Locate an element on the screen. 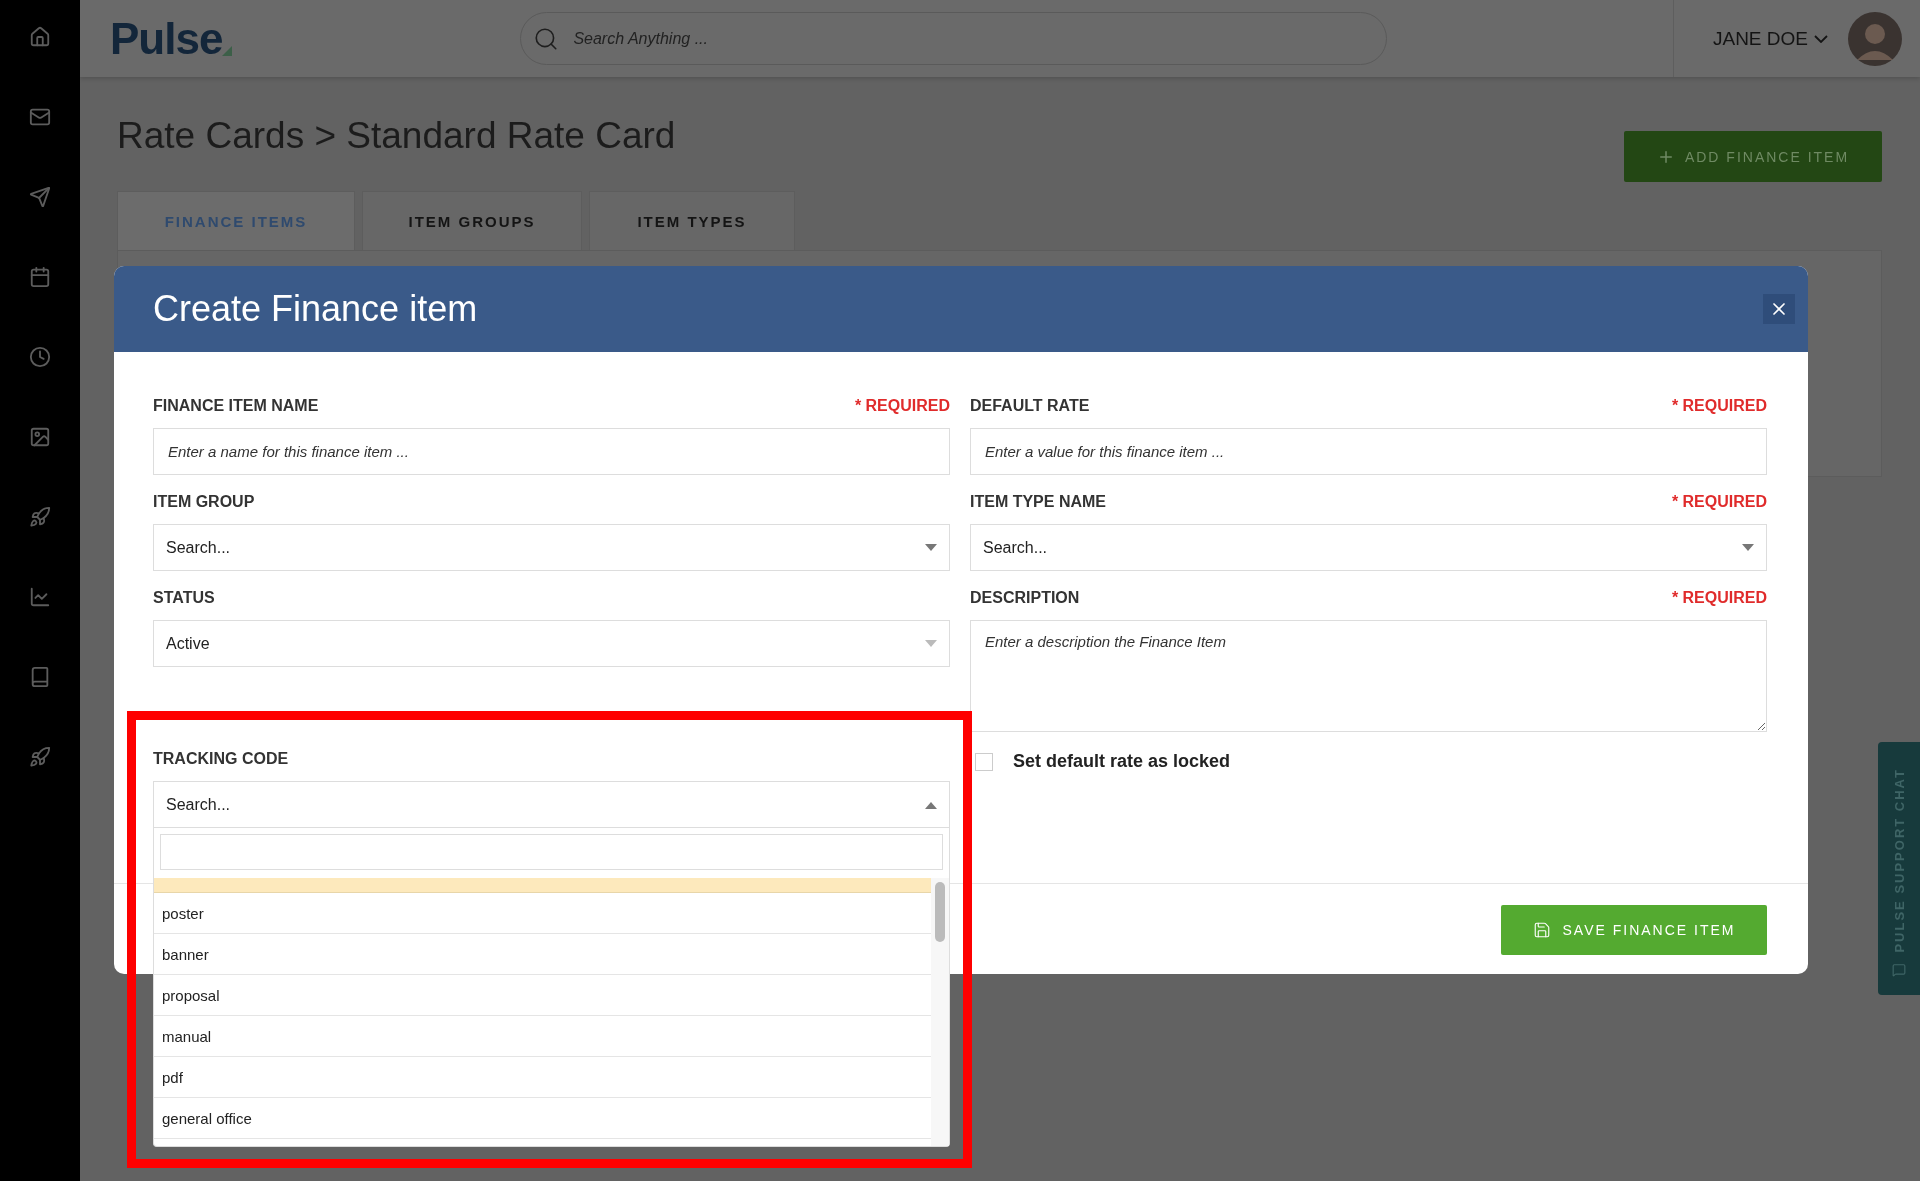 This screenshot has width=1920, height=1181. dropdown-search-field is located at coordinates (551, 852).